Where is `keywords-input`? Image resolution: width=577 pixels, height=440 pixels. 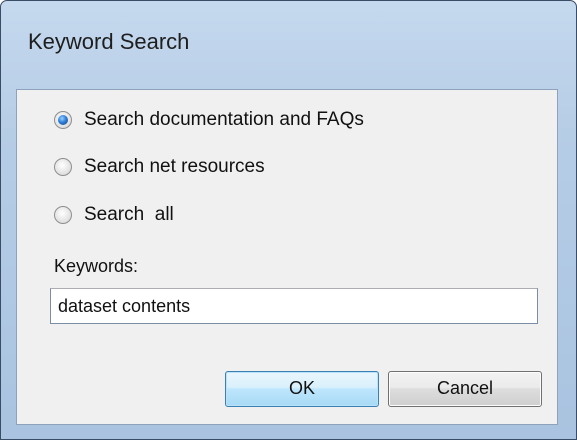
keywords-input is located at coordinates (294, 306).